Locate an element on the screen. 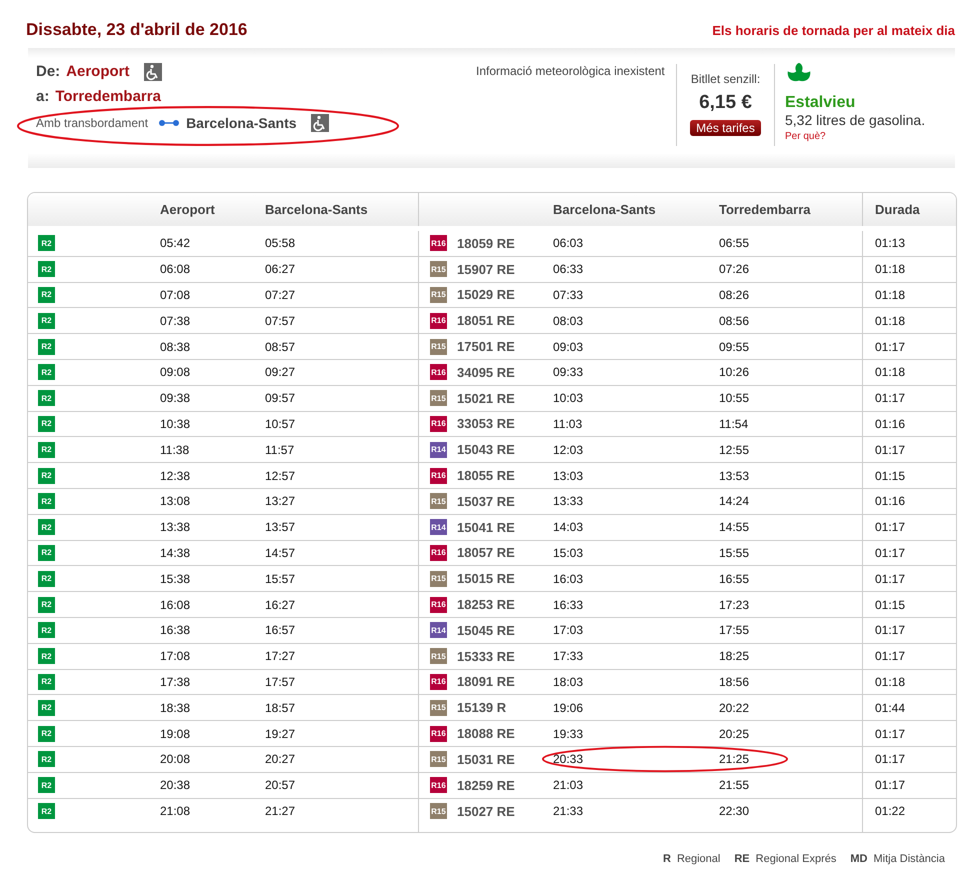  table-cell-text: 06:33 is located at coordinates (568, 269).